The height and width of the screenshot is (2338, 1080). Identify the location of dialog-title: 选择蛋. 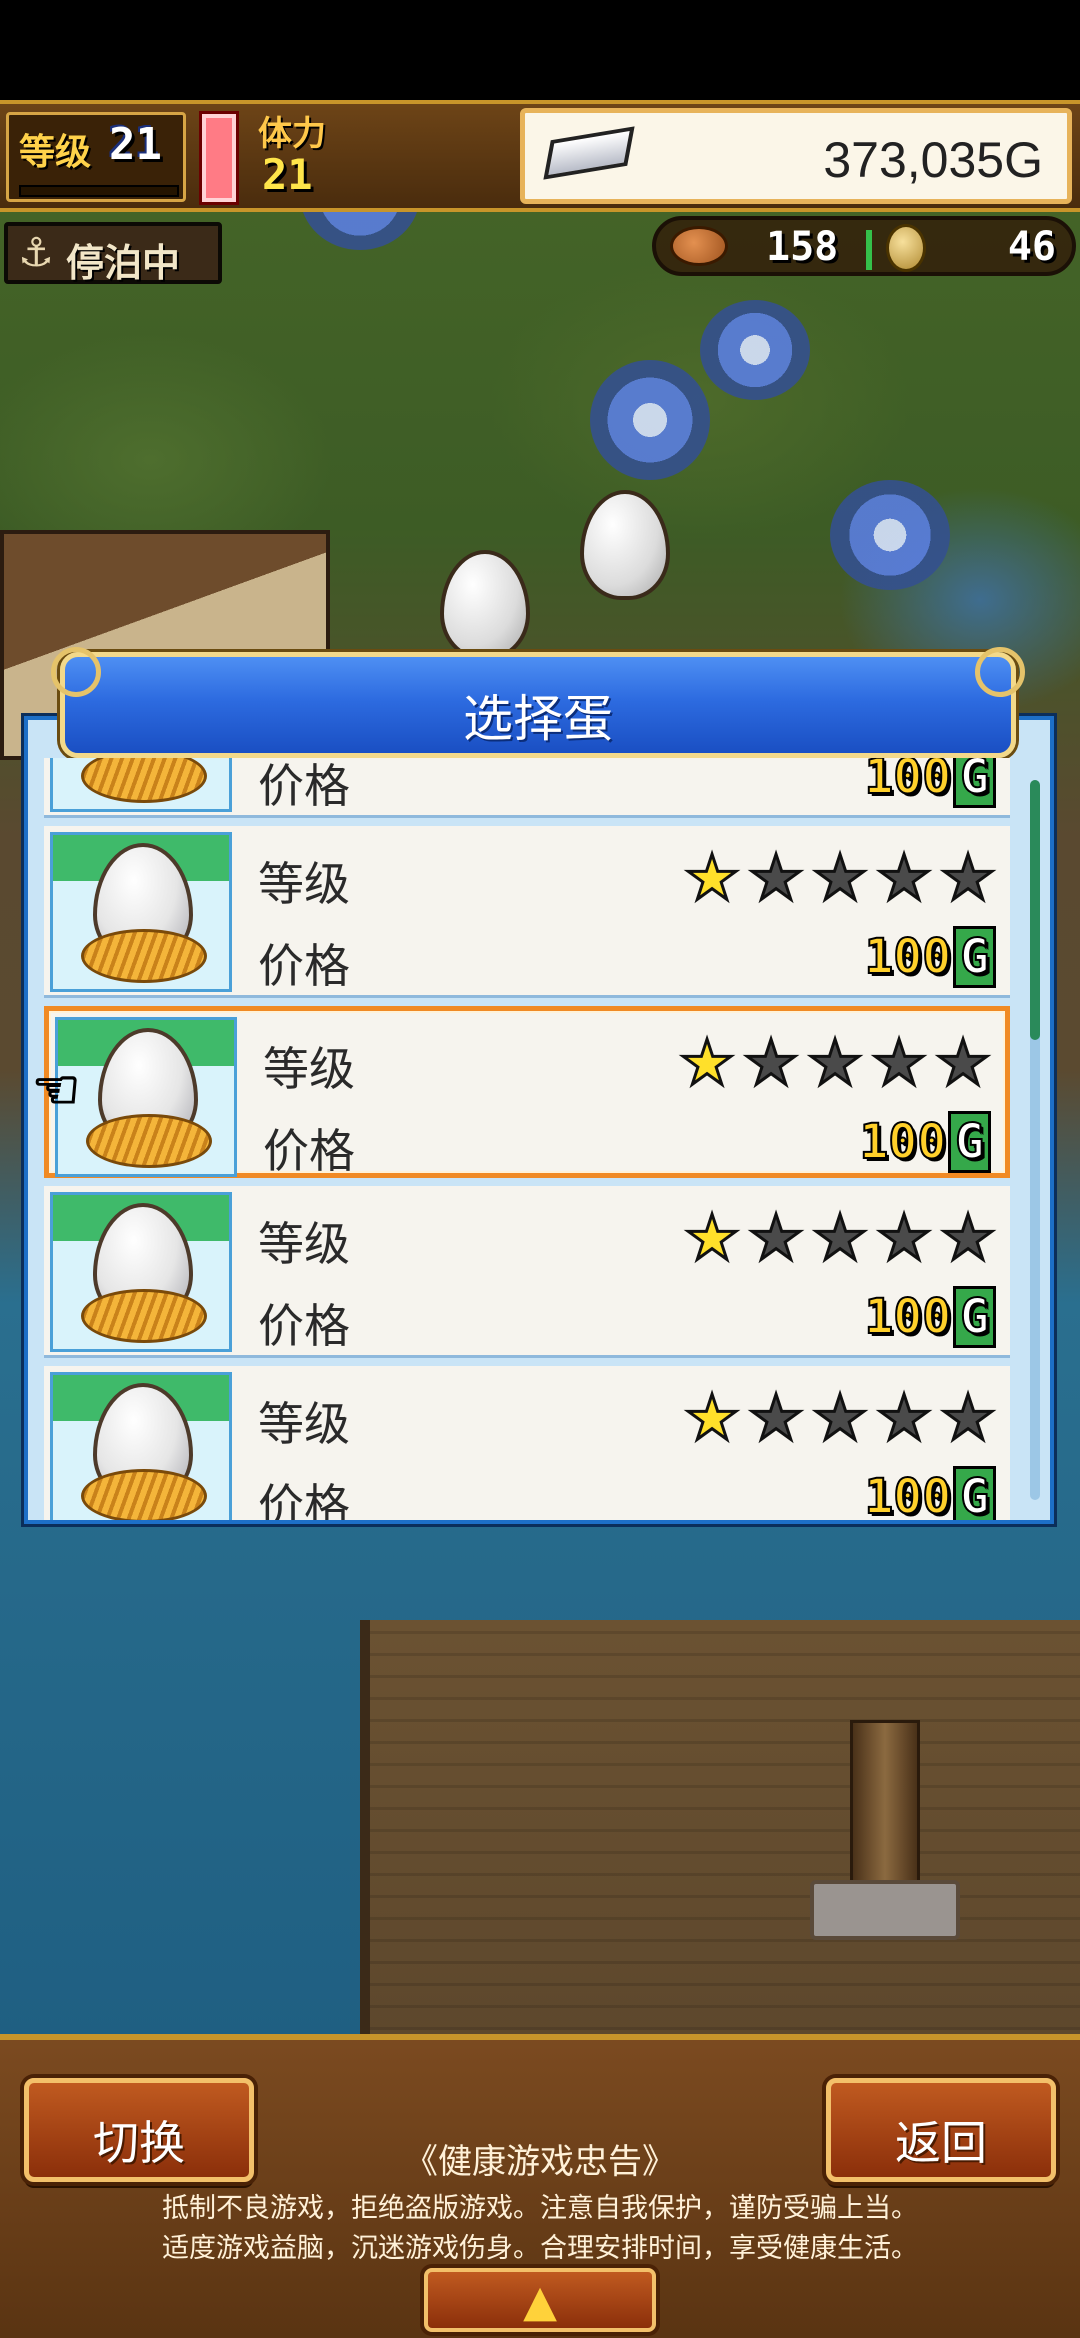
(538, 719).